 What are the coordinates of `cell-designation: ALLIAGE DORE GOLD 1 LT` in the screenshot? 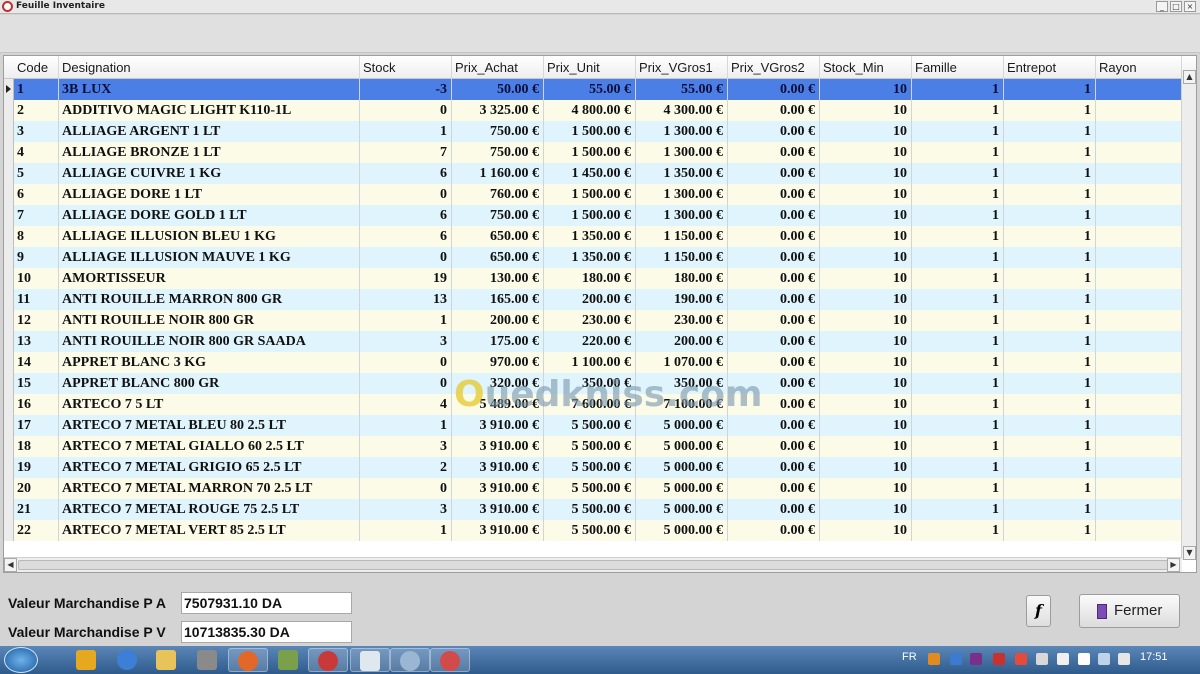 It's located at (209, 215).